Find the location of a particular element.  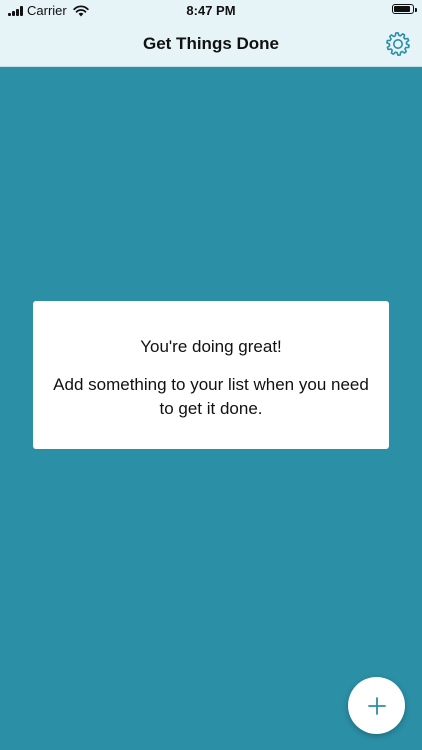

navigation-bar: Get Things Done is located at coordinates (211, 44).